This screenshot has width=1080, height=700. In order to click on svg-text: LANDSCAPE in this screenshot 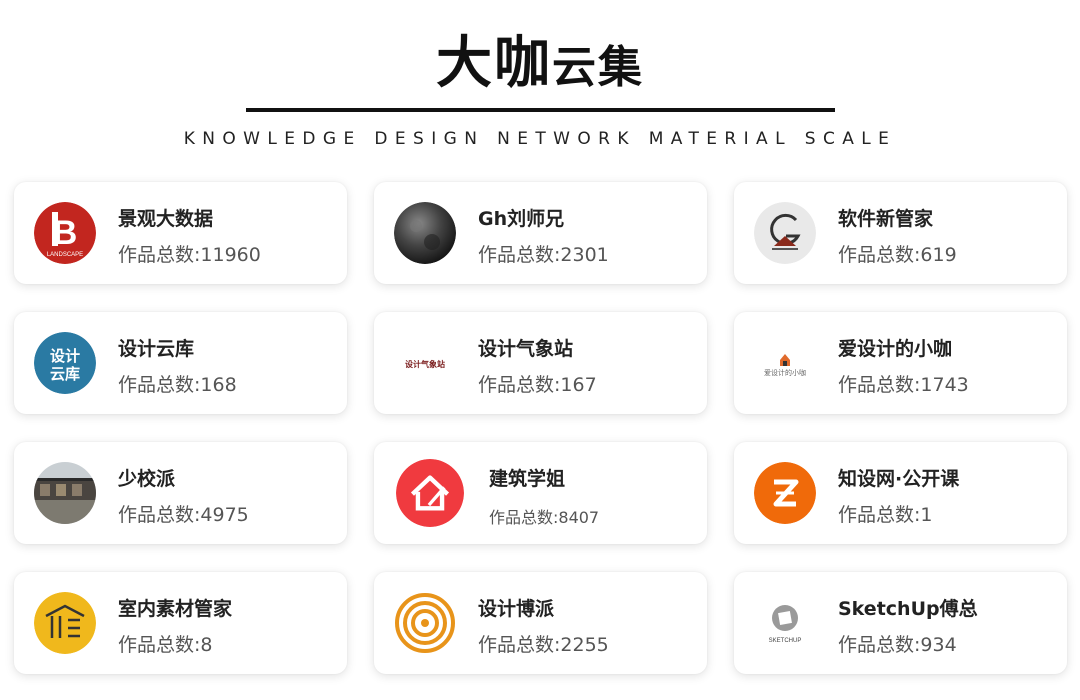, I will do `click(65, 255)`.